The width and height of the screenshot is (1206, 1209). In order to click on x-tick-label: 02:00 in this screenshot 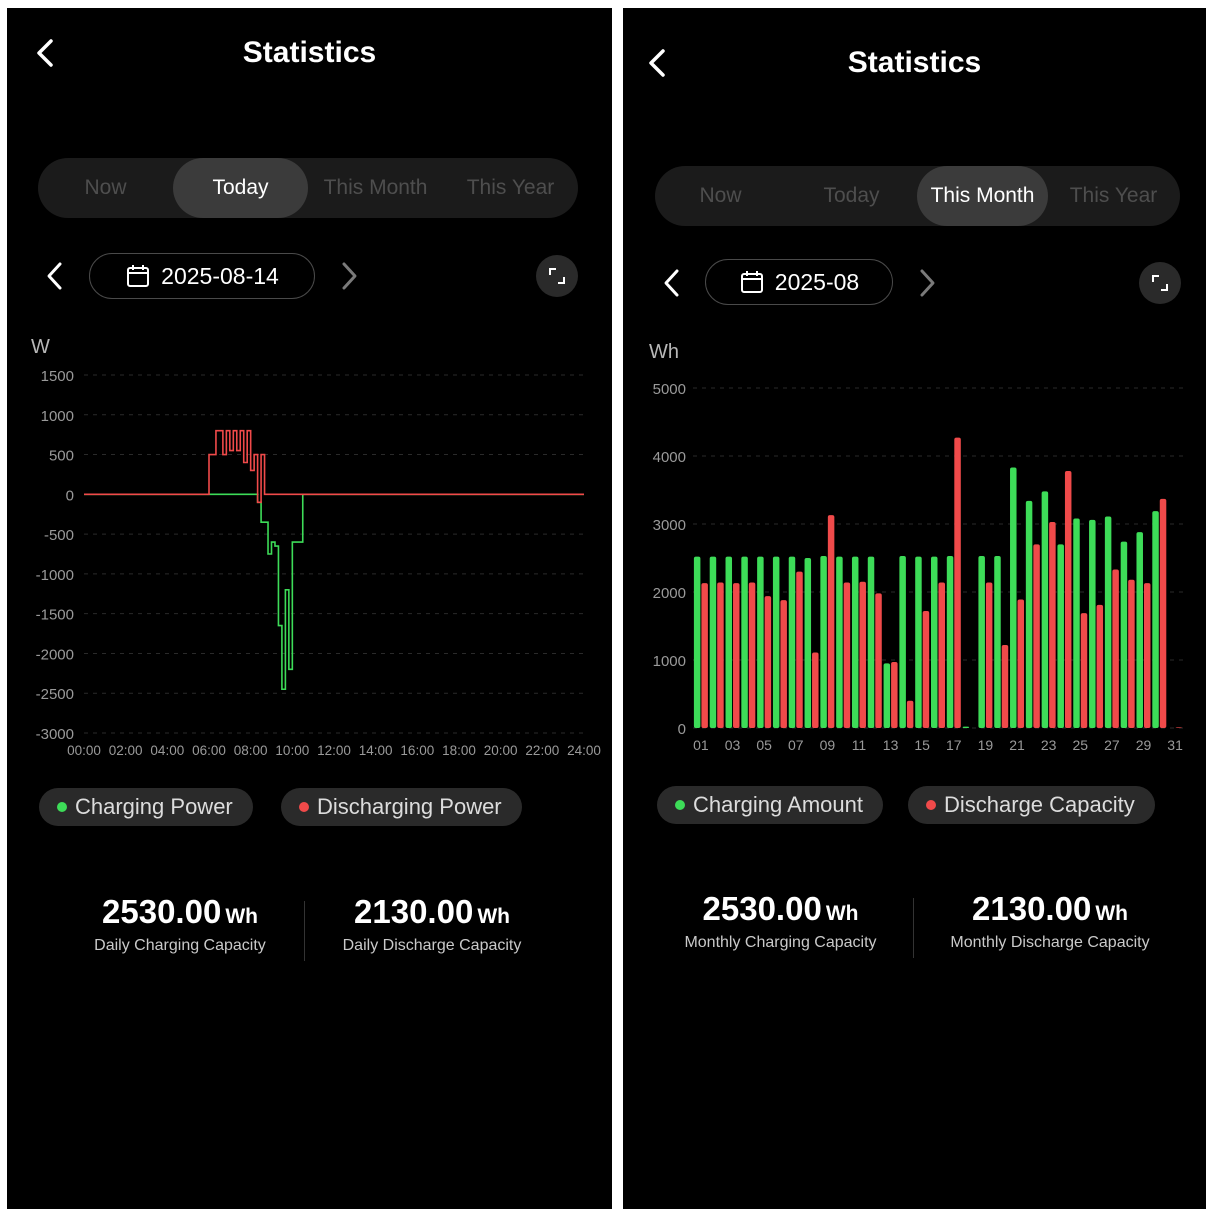, I will do `click(126, 750)`.